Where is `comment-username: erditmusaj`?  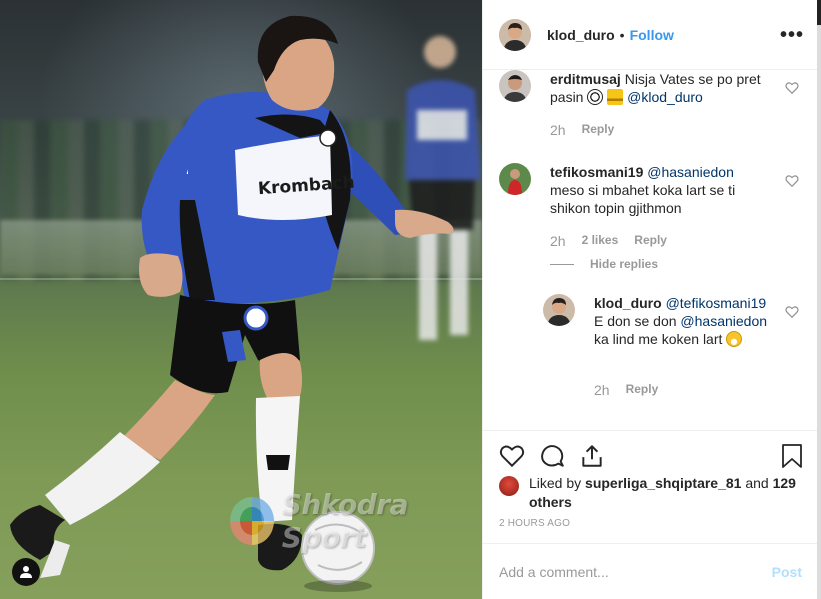 comment-username: erditmusaj is located at coordinates (585, 79).